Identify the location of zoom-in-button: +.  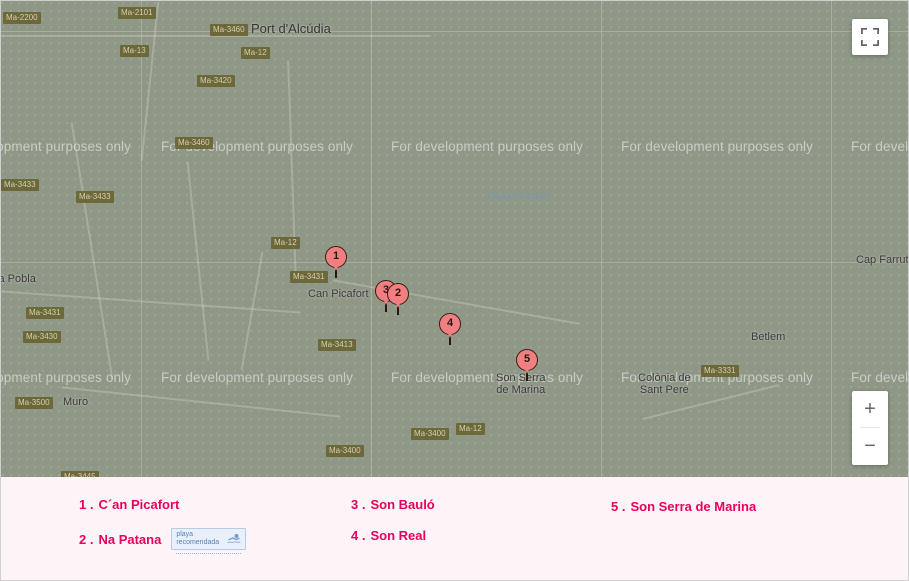
(870, 409).